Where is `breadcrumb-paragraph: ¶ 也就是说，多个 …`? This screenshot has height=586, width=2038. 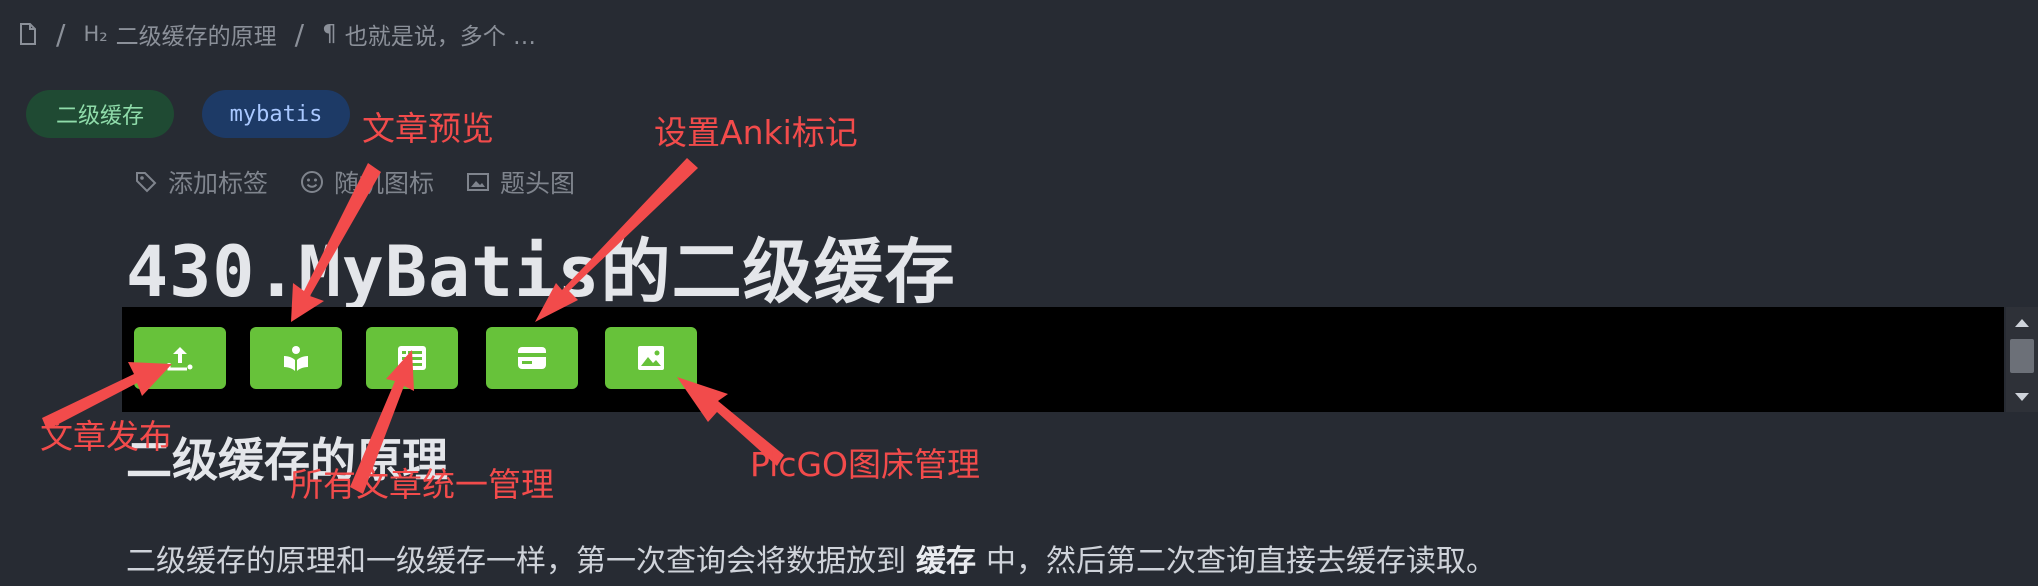 breadcrumb-paragraph: ¶ 也就是说，多个 … is located at coordinates (429, 34).